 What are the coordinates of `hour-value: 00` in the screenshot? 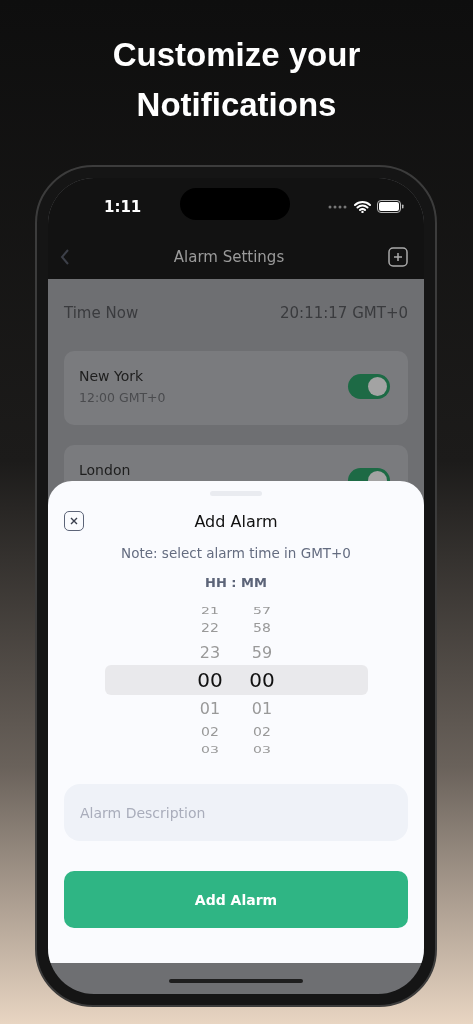 It's located at (210, 680).